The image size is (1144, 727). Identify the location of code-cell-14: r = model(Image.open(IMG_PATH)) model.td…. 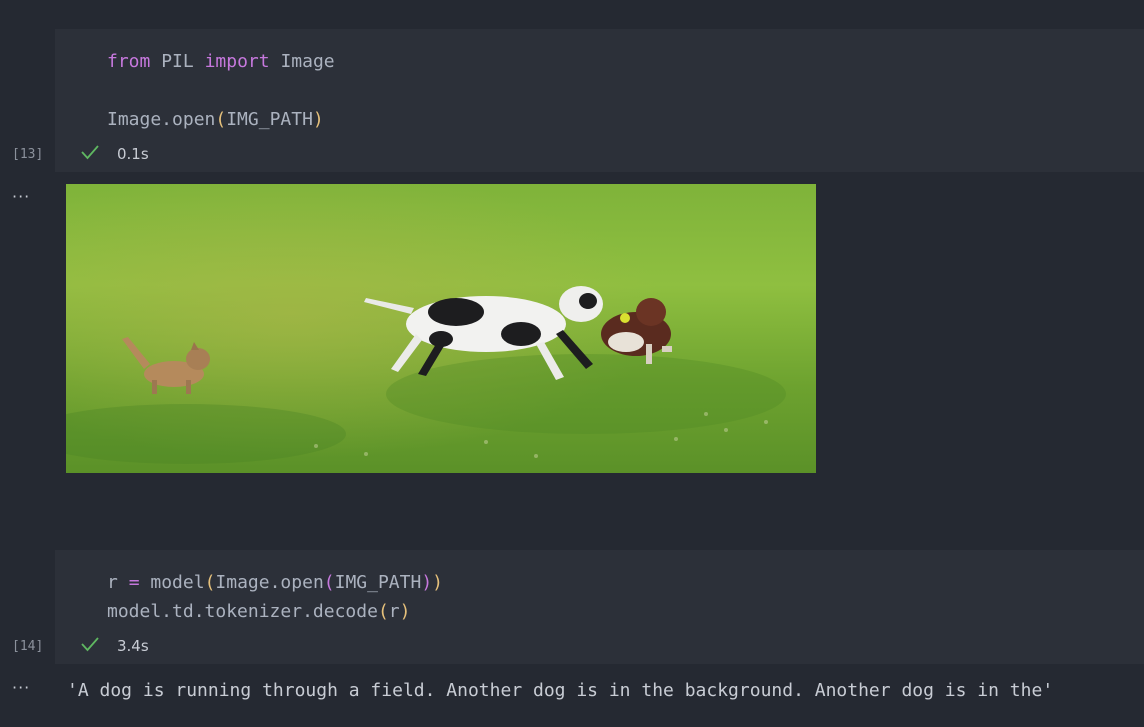
(599, 607).